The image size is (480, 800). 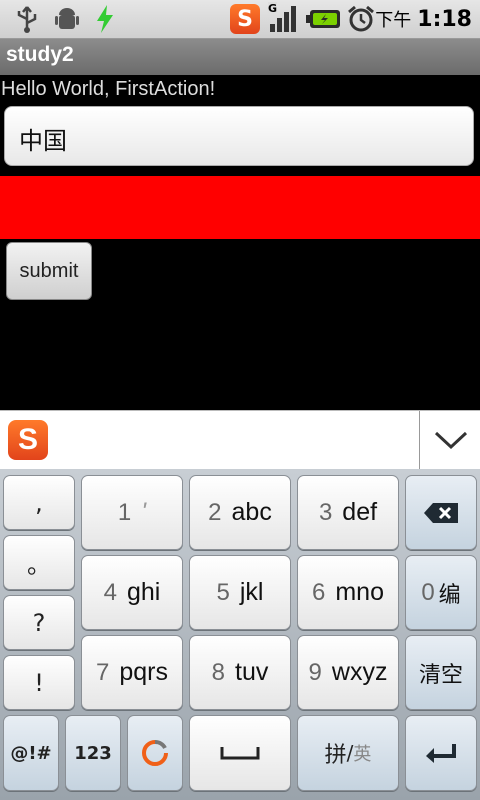 What do you see at coordinates (39, 565) in the screenshot?
I see `key-label: 。` at bounding box center [39, 565].